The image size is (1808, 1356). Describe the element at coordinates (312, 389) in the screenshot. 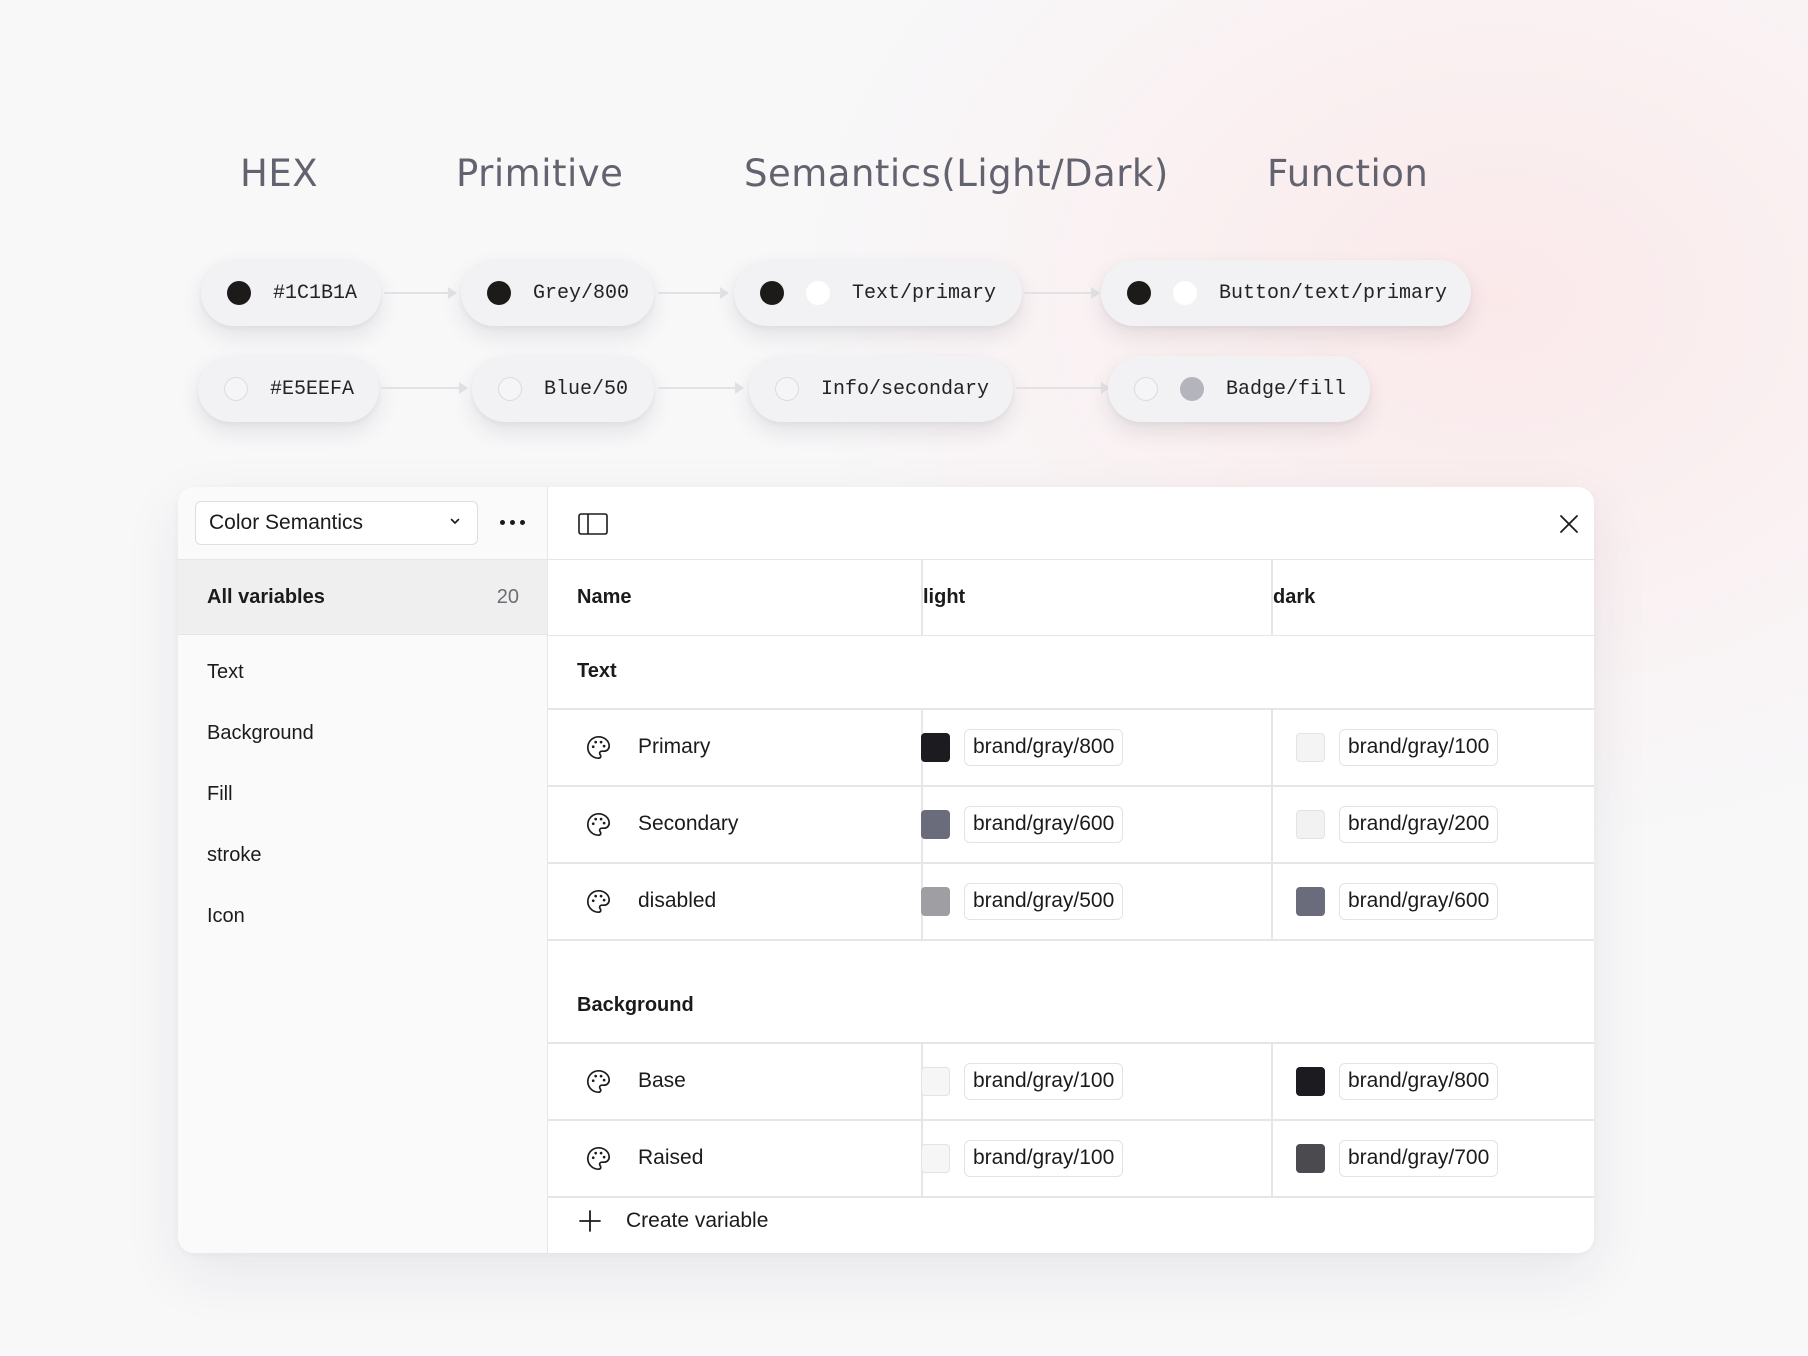

I see `hex-value: #E5EEFA` at that location.